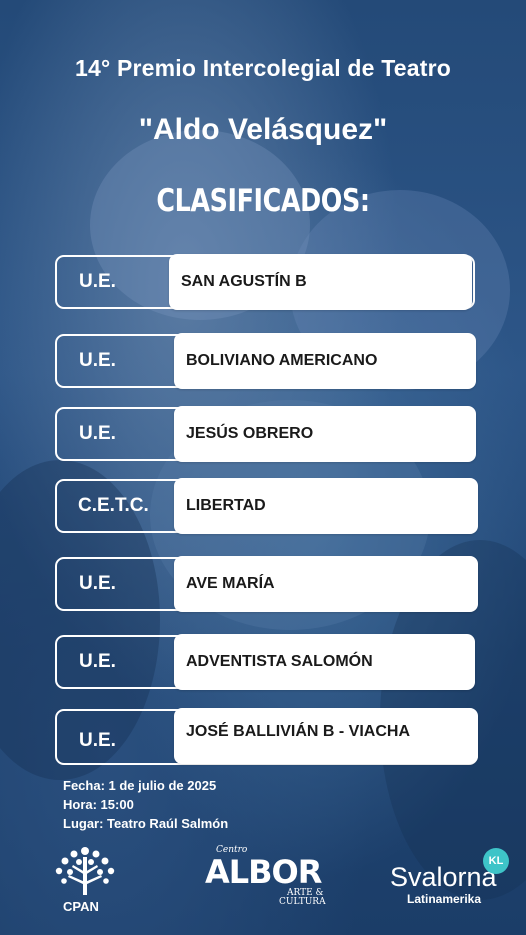 The width and height of the screenshot is (526, 935). What do you see at coordinates (263, 68) in the screenshot?
I see `event-title: 14° Premio Intercolegial de Teatro` at bounding box center [263, 68].